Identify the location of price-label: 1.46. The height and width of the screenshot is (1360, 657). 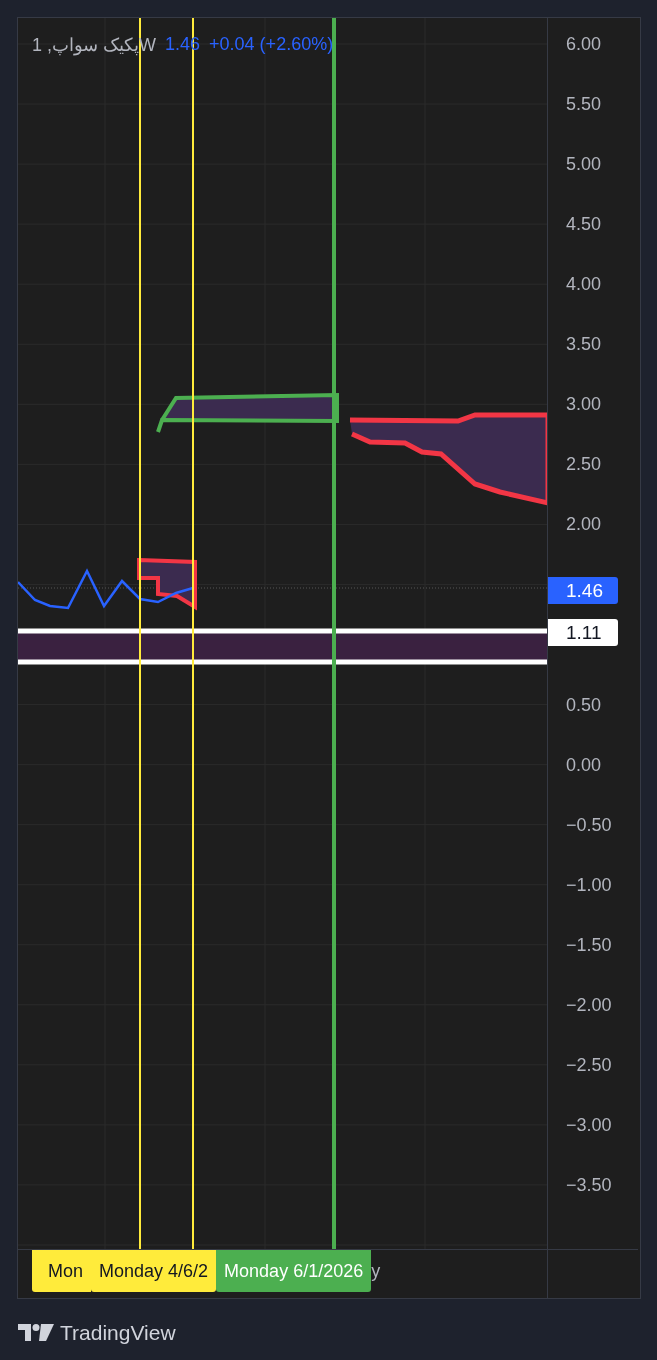
(583, 590).